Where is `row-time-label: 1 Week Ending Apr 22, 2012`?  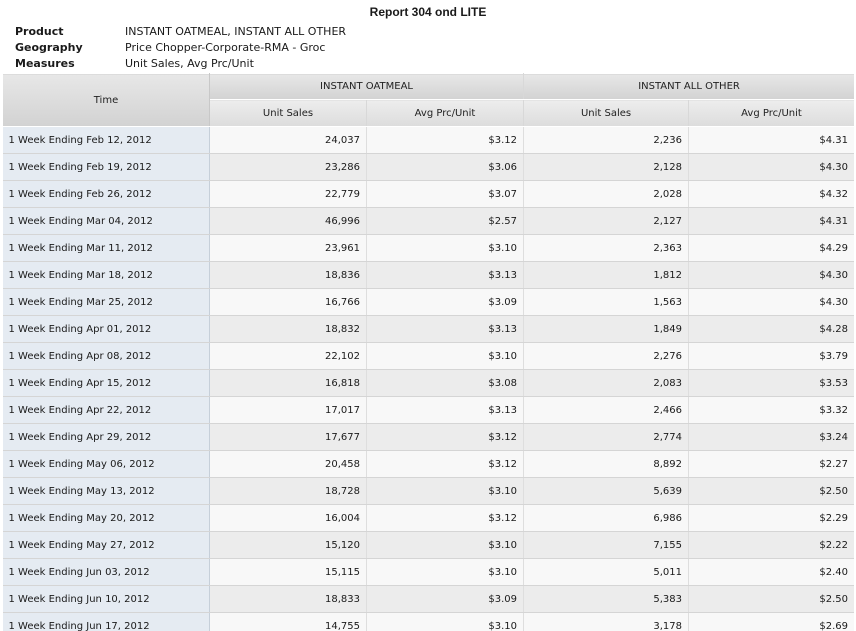
row-time-label: 1 Week Ending Apr 22, 2012 is located at coordinates (106, 410).